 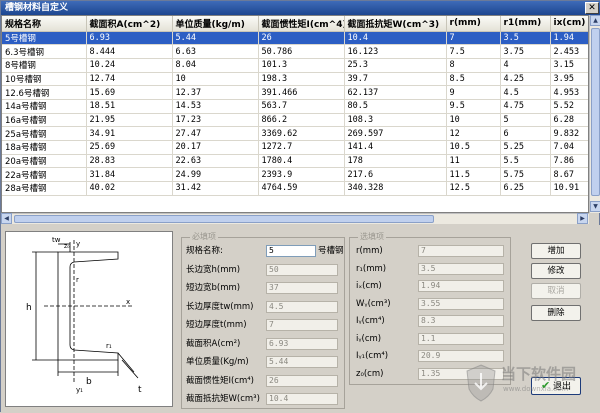 I want to click on table-row: 12.6号槽钢 15.69 12.37 391.466 62.137 9 4.5 4.953, so click(x=295, y=92).